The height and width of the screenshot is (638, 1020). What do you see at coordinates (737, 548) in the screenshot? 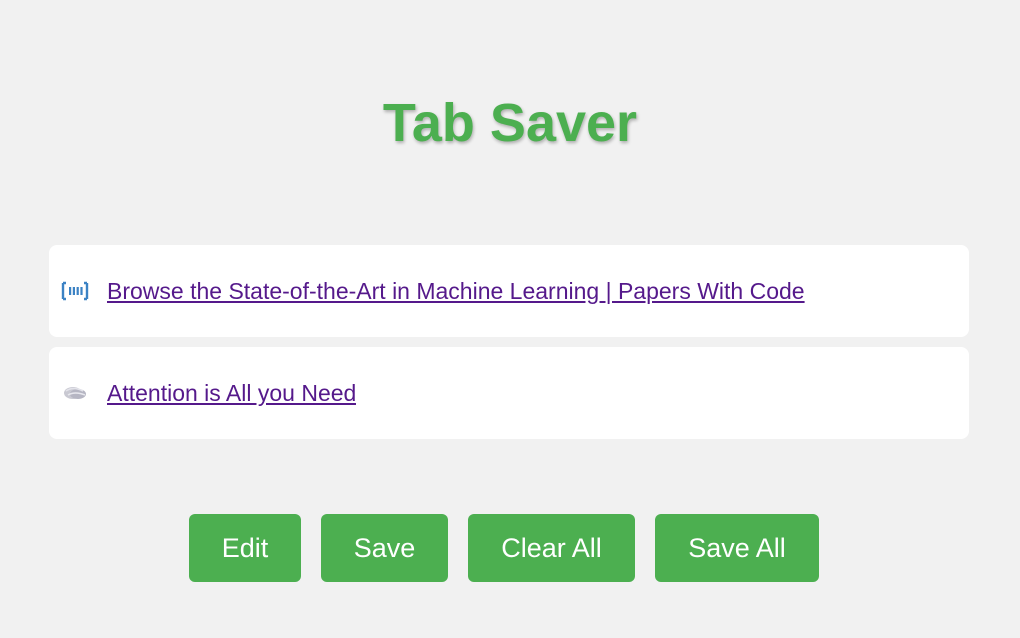
I see `save-all-button: Save All` at bounding box center [737, 548].